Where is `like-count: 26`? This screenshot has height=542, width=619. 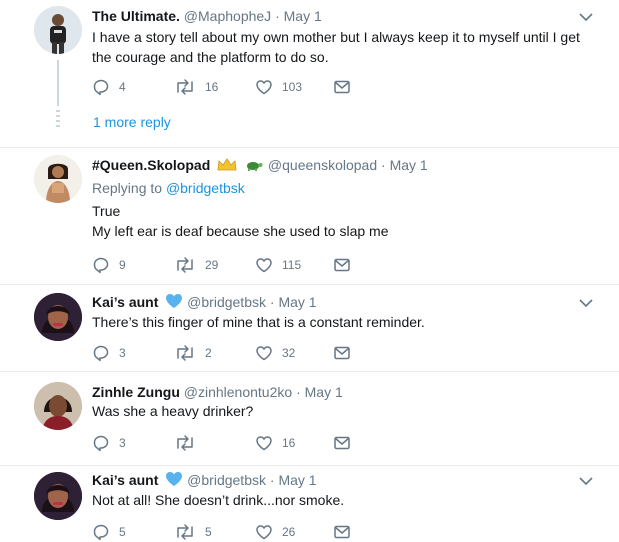
like-count: 26 is located at coordinates (289, 532).